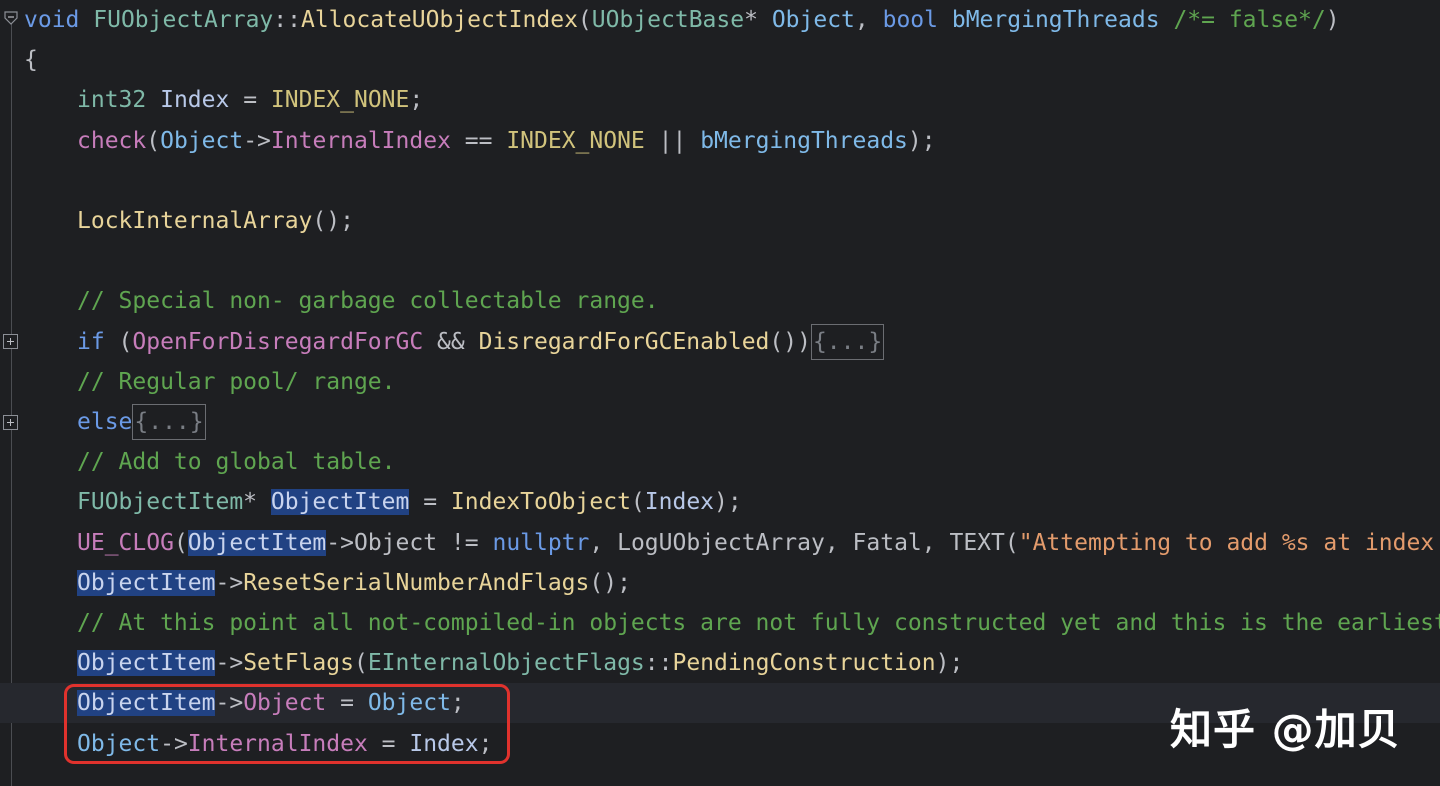 The height and width of the screenshot is (786, 1440). Describe the element at coordinates (977, 542) in the screenshot. I see `code-token: TEXT` at that location.